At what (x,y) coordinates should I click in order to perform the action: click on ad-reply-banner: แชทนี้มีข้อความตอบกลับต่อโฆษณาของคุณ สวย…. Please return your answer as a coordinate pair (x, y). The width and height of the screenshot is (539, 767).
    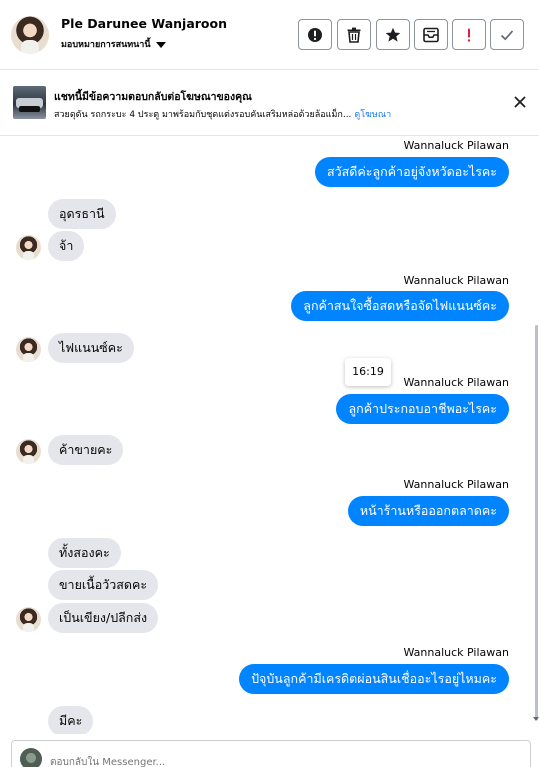
    Looking at the image, I should click on (269, 103).